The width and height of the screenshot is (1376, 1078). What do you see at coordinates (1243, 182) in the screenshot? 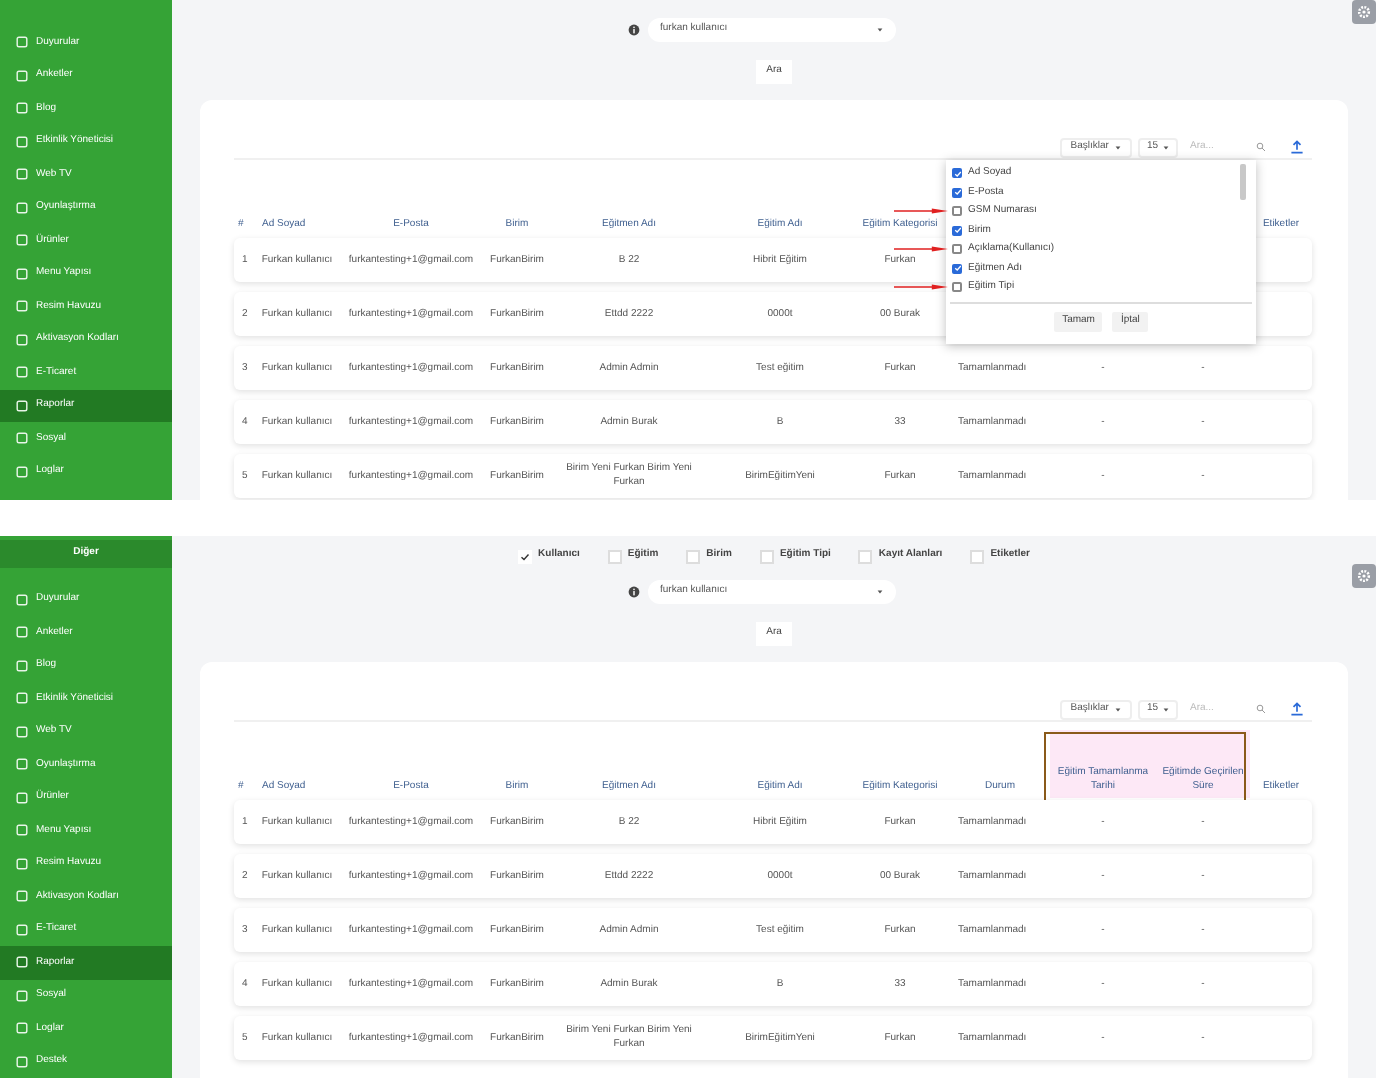
I see `scrollbar-thumb` at bounding box center [1243, 182].